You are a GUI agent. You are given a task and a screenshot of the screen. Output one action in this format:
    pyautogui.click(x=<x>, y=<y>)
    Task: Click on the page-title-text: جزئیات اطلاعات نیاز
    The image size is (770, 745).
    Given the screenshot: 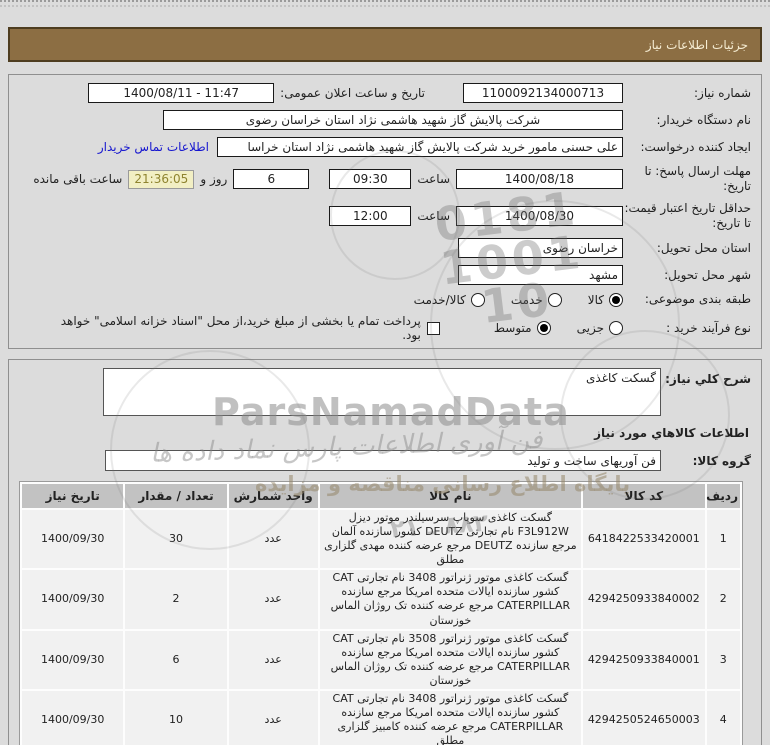 What is the action you would take?
    pyautogui.click(x=696, y=44)
    